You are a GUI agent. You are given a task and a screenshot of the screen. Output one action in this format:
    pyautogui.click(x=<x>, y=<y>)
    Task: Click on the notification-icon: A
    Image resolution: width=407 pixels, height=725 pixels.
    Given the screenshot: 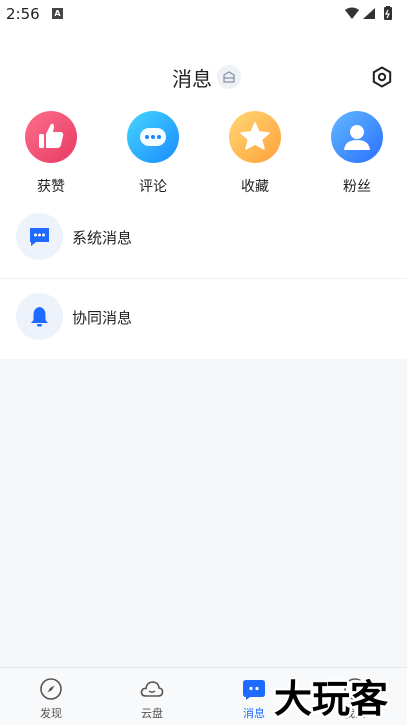 What is the action you would take?
    pyautogui.click(x=57, y=13)
    